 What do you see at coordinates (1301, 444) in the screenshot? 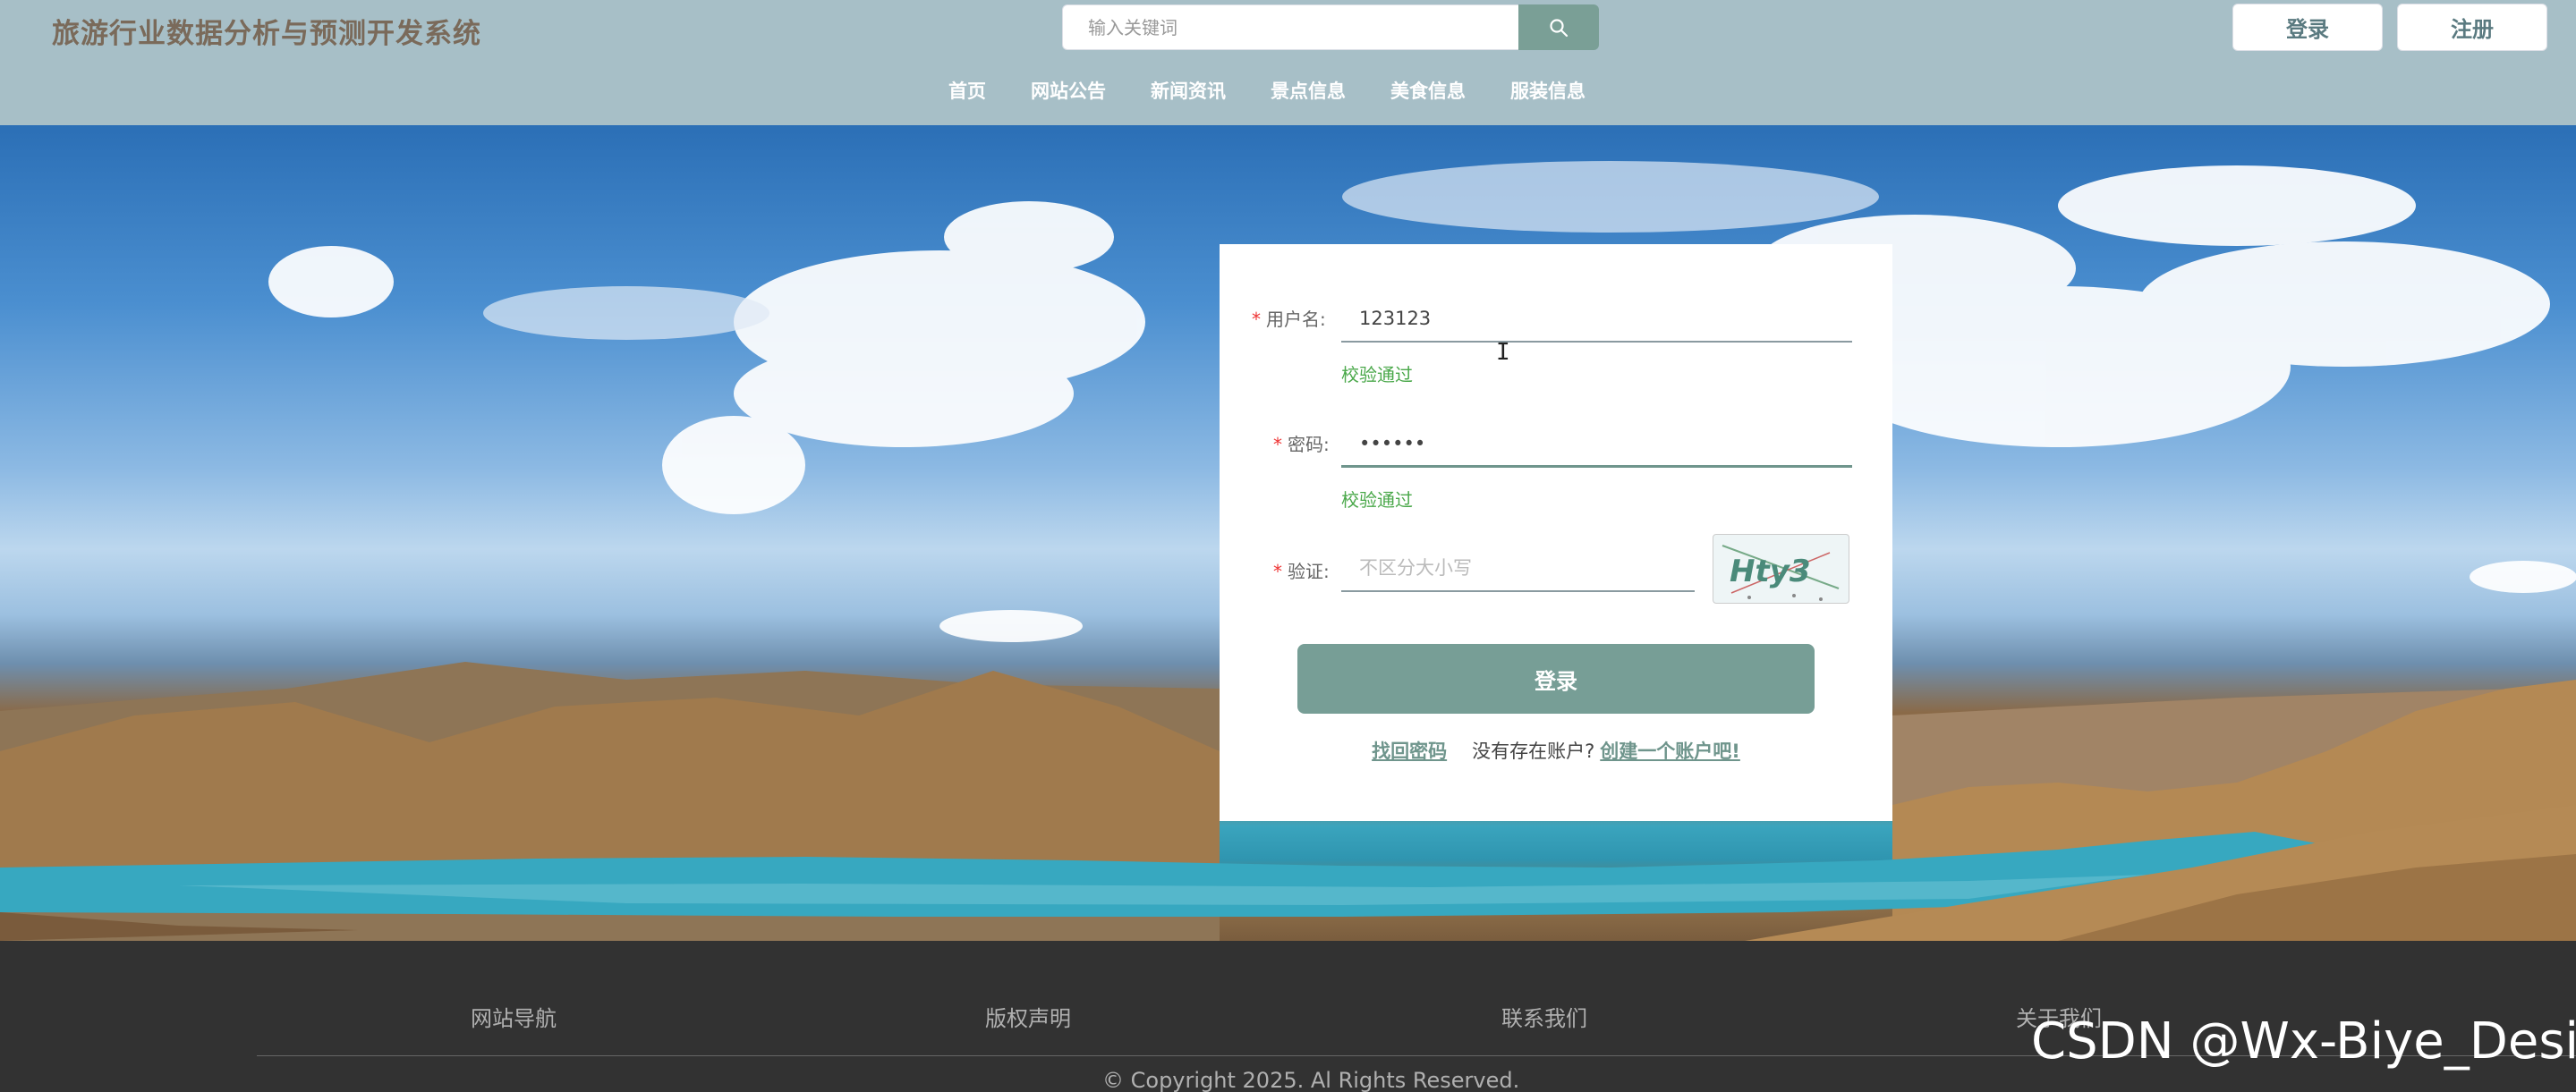
I see `password-label: * 密码:` at bounding box center [1301, 444].